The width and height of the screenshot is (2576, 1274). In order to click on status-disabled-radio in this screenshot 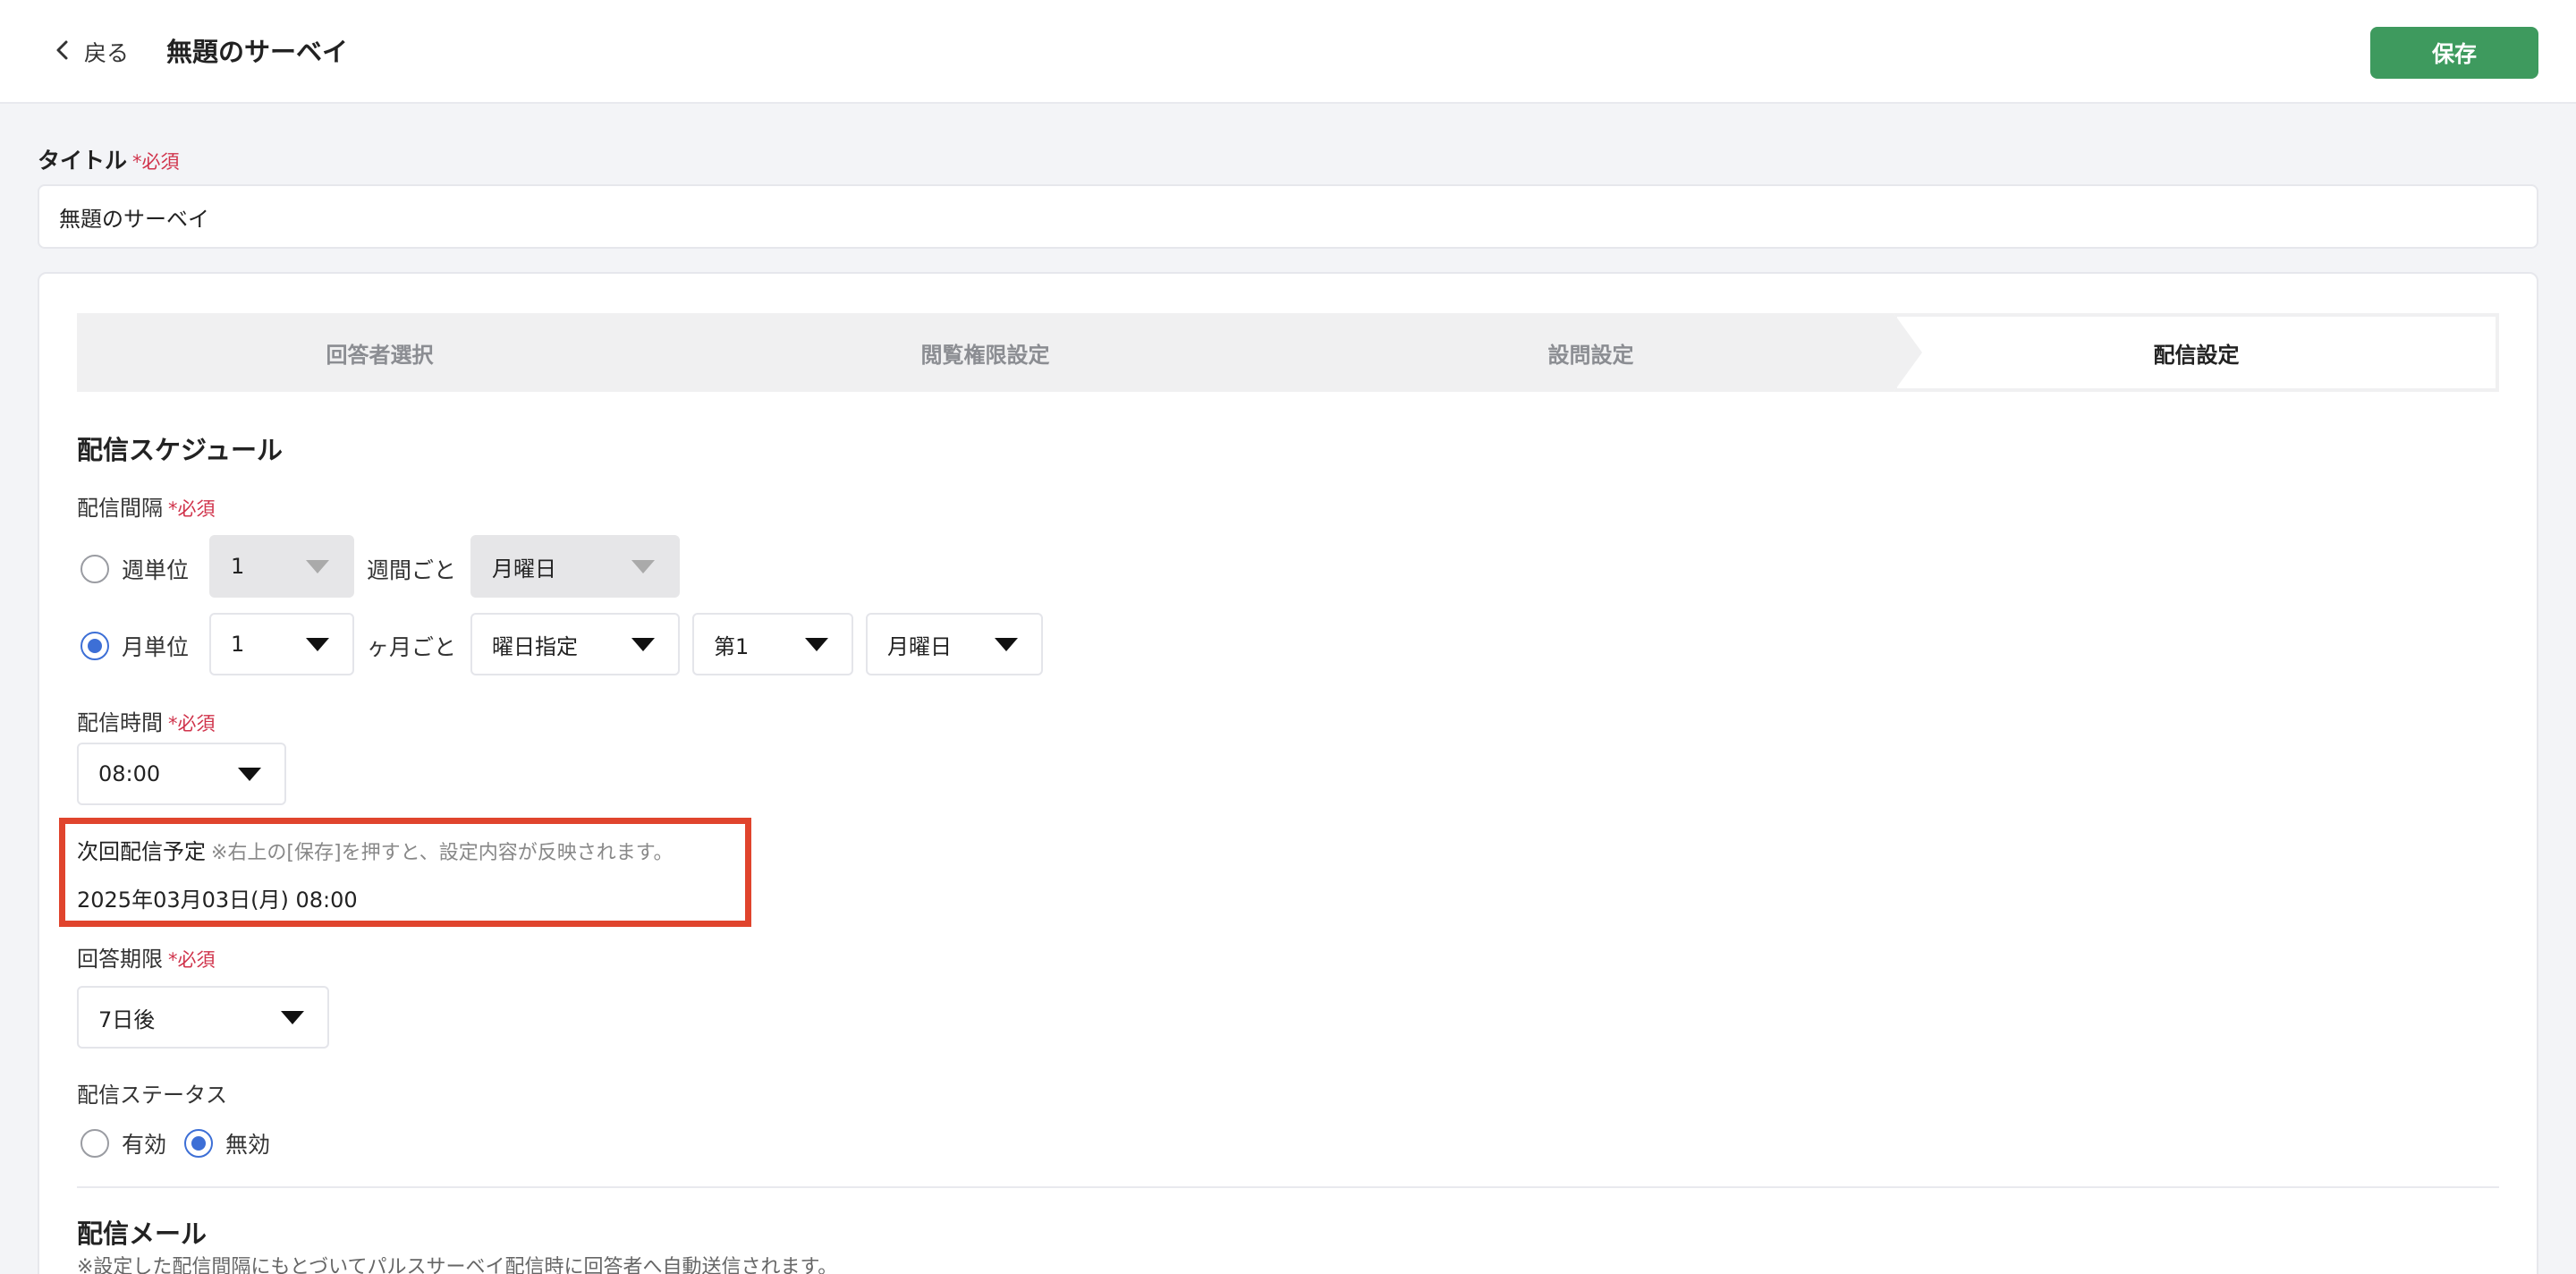, I will do `click(198, 1143)`.